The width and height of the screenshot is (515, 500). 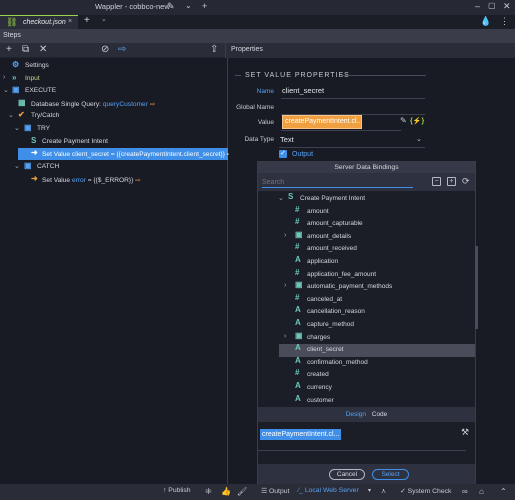 I want to click on bindings-item-created: # created, so click(x=377, y=375).